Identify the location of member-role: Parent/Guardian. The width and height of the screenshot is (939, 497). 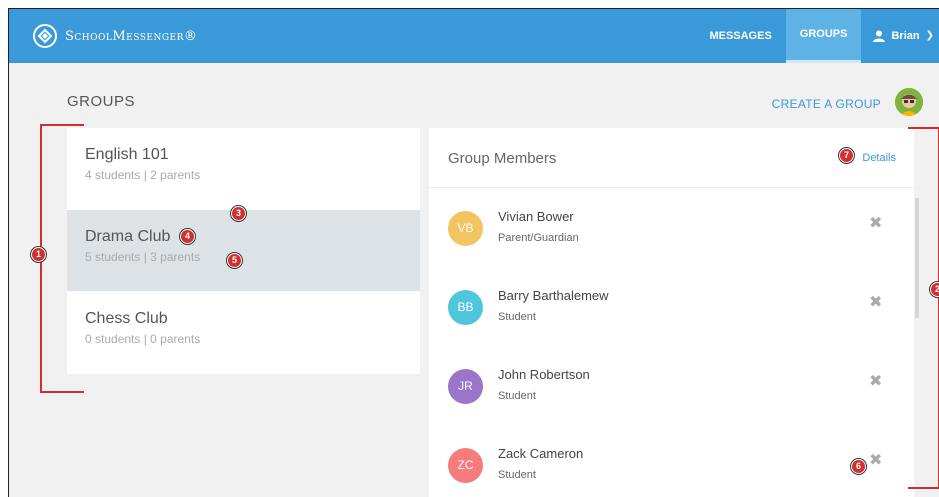
(538, 238).